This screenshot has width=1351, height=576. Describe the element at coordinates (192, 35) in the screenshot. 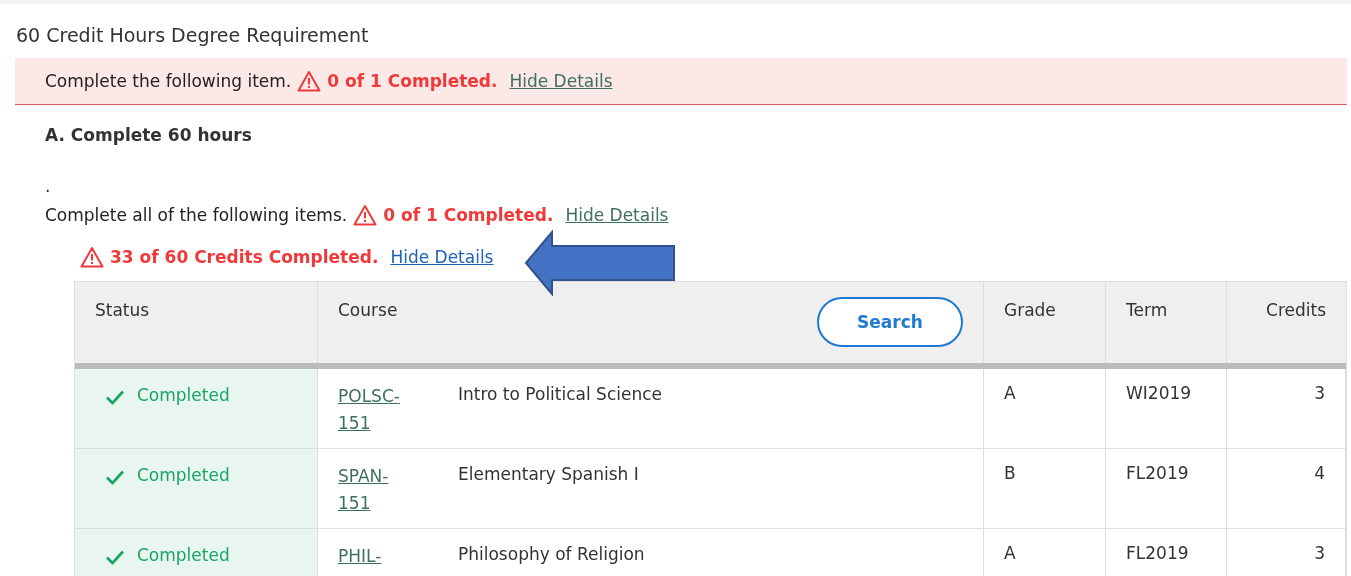

I see `section-title: 60 Credit Hours Degree Requirement` at that location.